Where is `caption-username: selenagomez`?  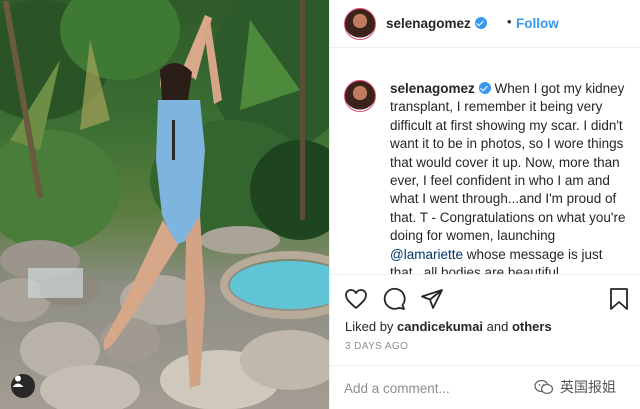 caption-username: selenagomez is located at coordinates (432, 88).